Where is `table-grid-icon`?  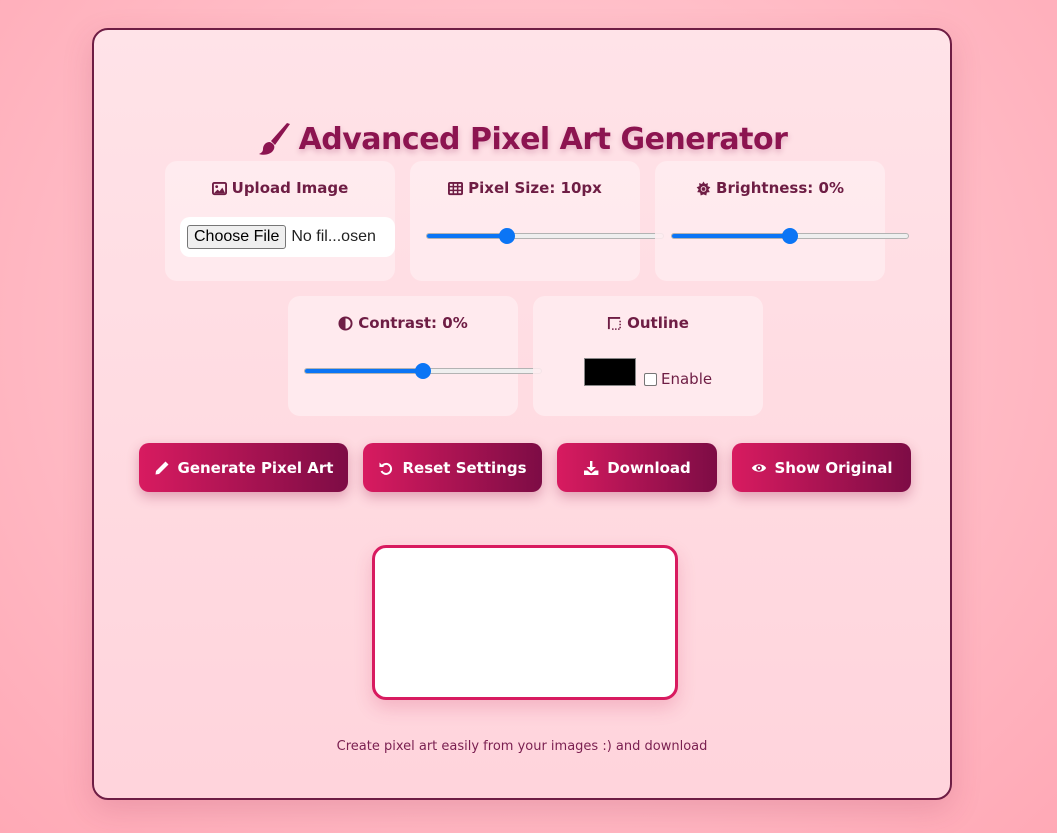
table-grid-icon is located at coordinates (456, 188).